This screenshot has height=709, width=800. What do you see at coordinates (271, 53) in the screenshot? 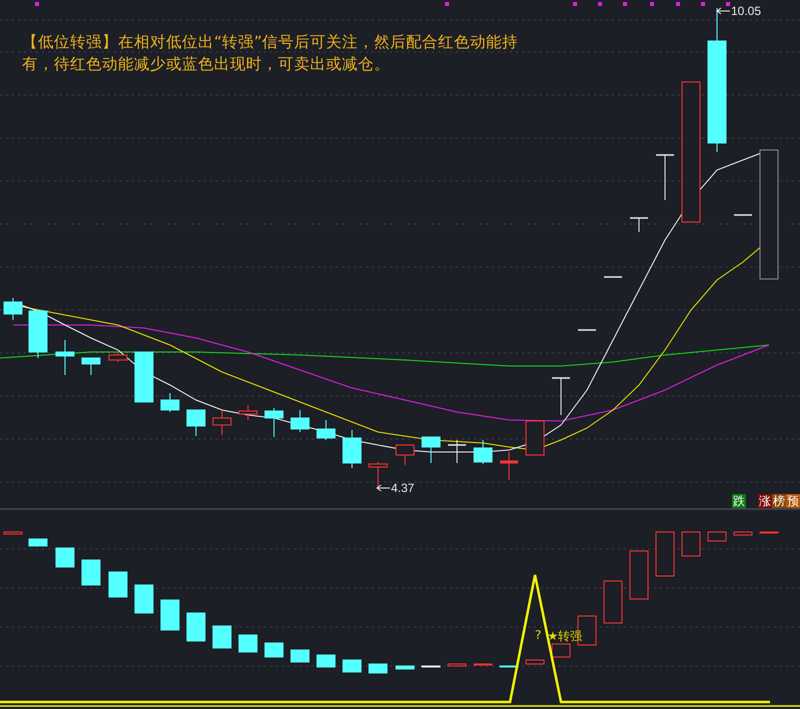
I see `indicator-description: 【低位转强】在相对低位出“转强”信号后可关注，然后配合红色动能持有，待红色动能减少或蓝色出现时，可卖出或减仓。` at bounding box center [271, 53].